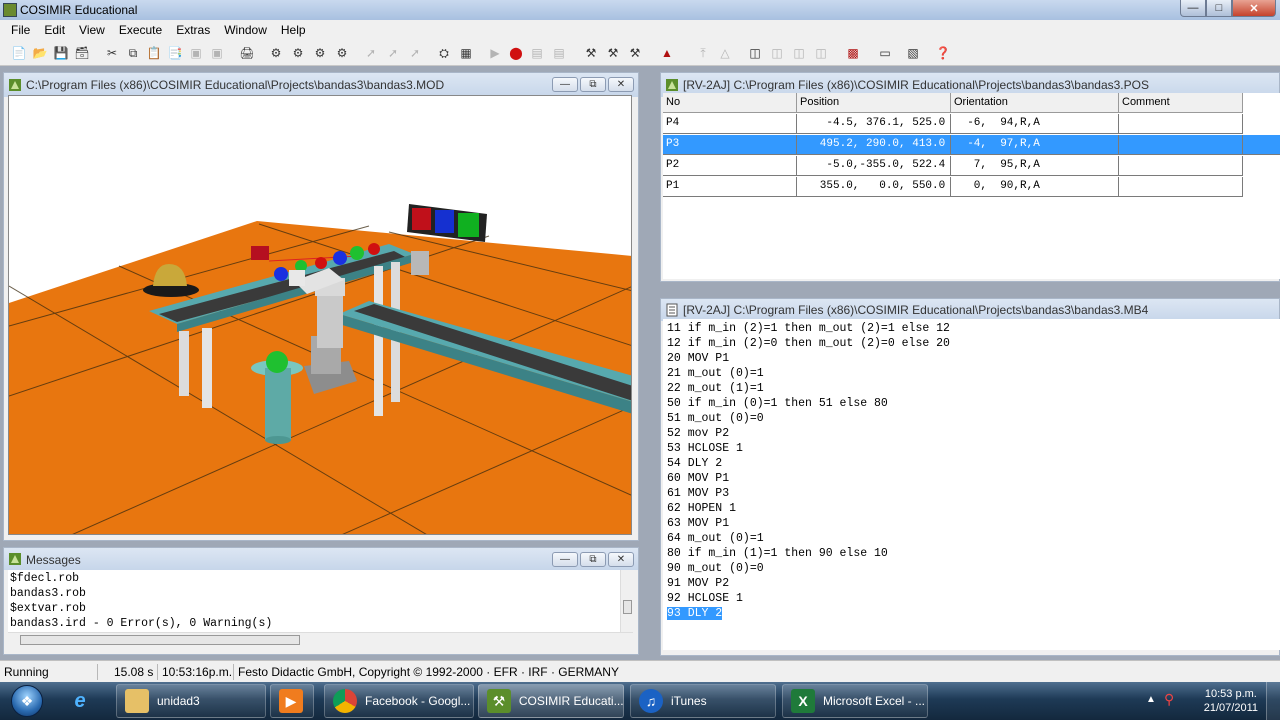 This screenshot has width=1280, height=720. What do you see at coordinates (853, 53) in the screenshot?
I see `io-e-icon: ▩` at bounding box center [853, 53].